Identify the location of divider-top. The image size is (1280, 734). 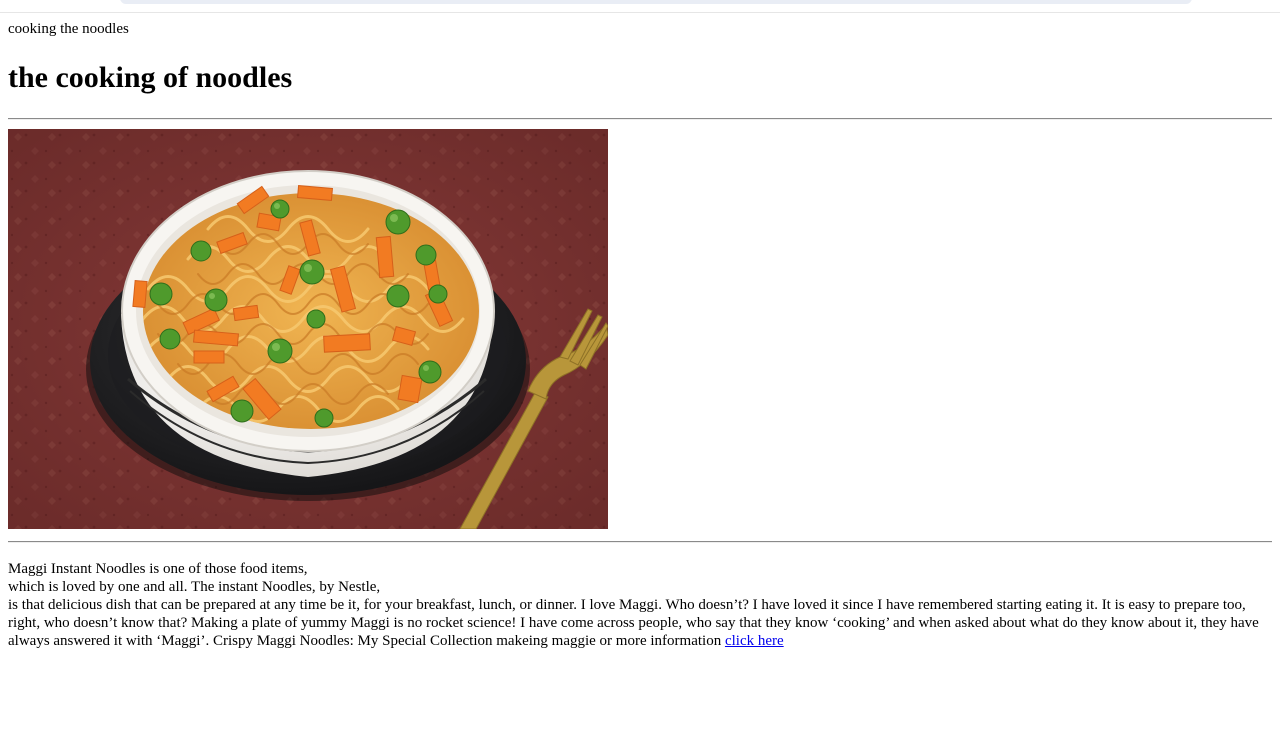
(640, 119).